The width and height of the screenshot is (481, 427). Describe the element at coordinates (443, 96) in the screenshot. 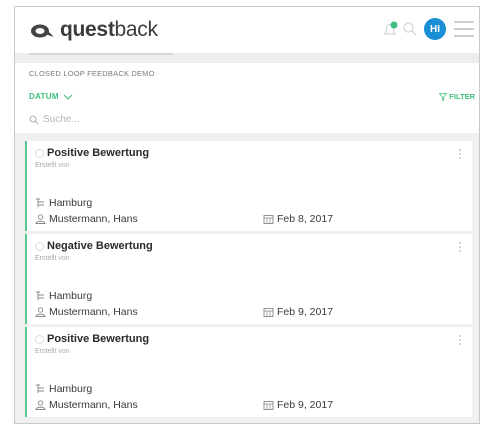

I see `filter-icon` at that location.